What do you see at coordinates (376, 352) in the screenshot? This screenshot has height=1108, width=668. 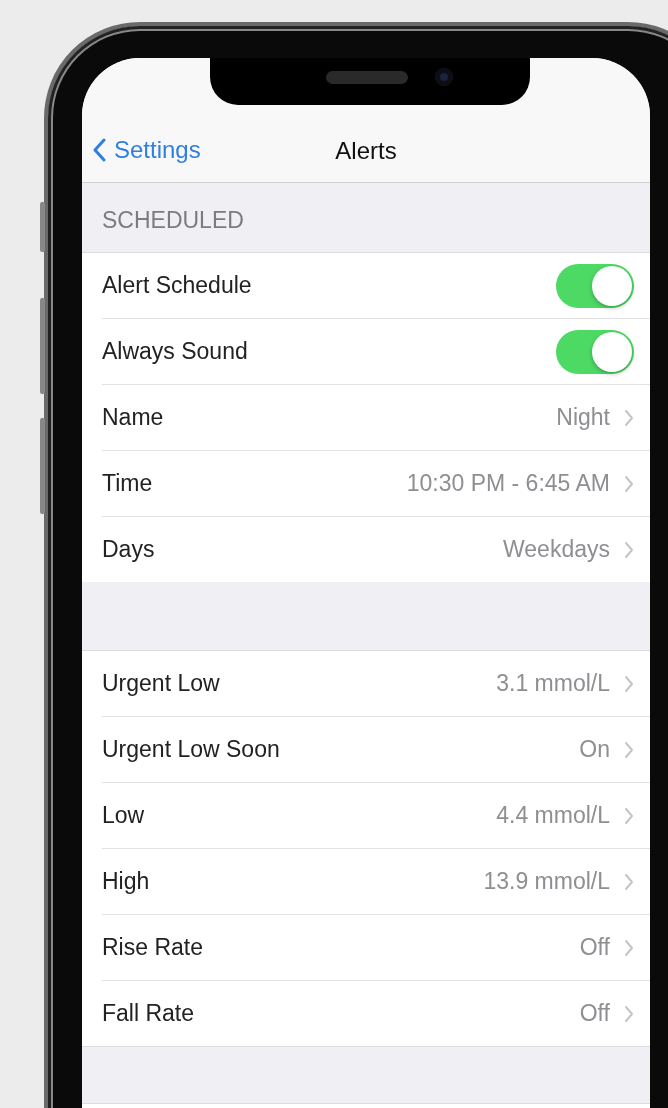 I see `settings-row: Always Sound` at bounding box center [376, 352].